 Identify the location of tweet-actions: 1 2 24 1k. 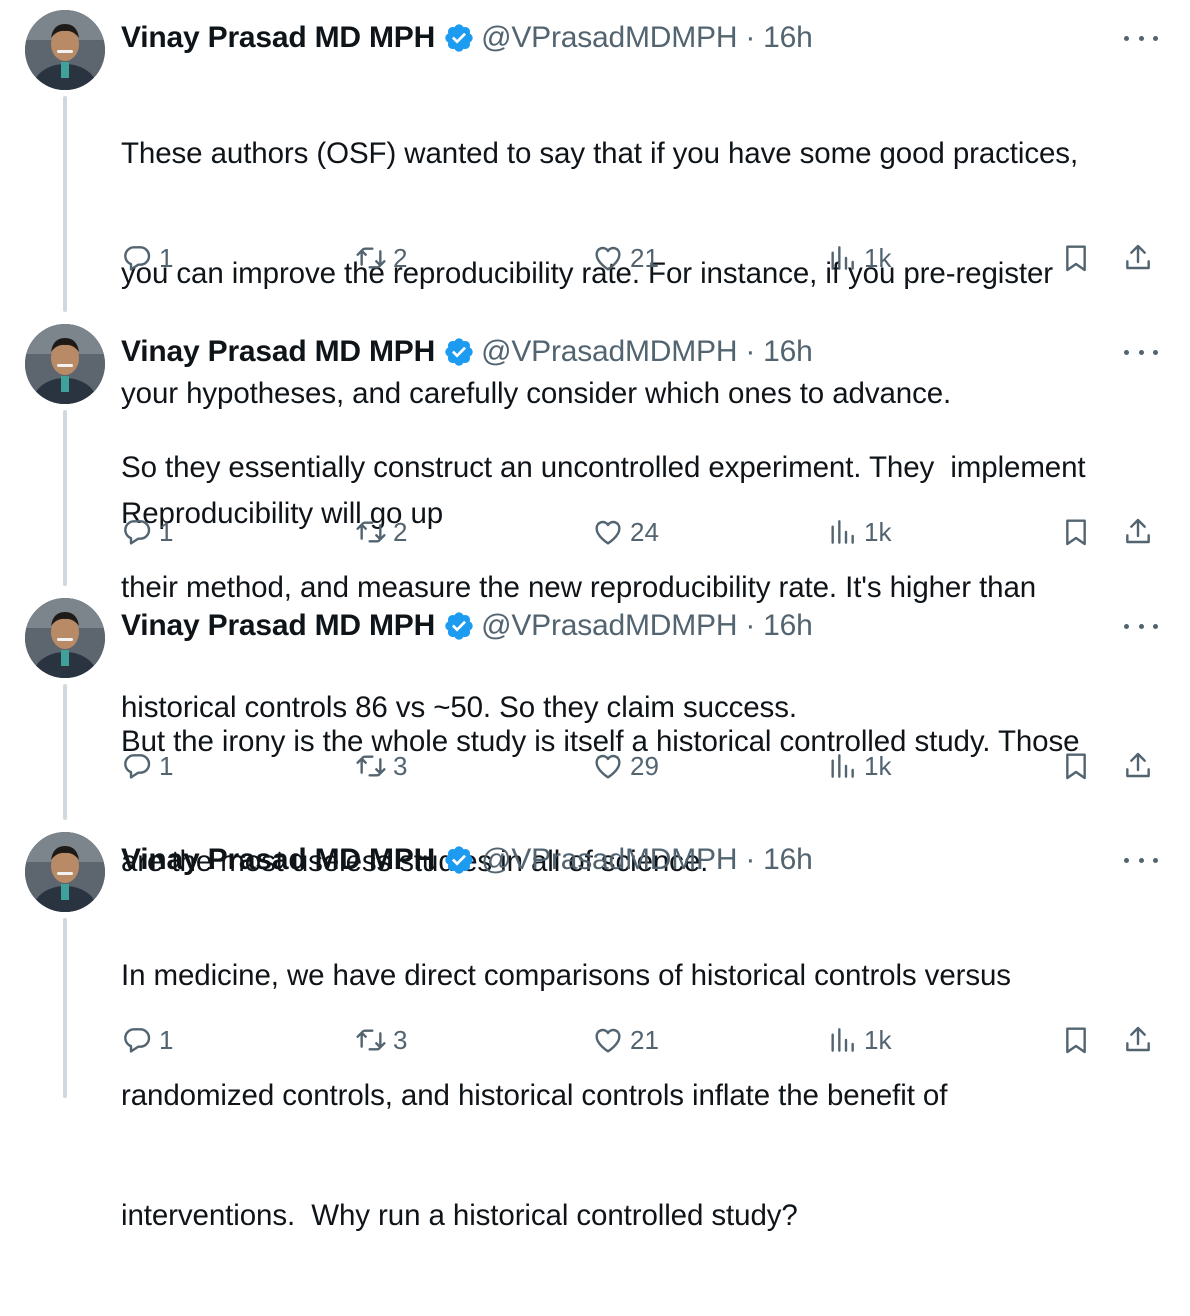
(595, 532).